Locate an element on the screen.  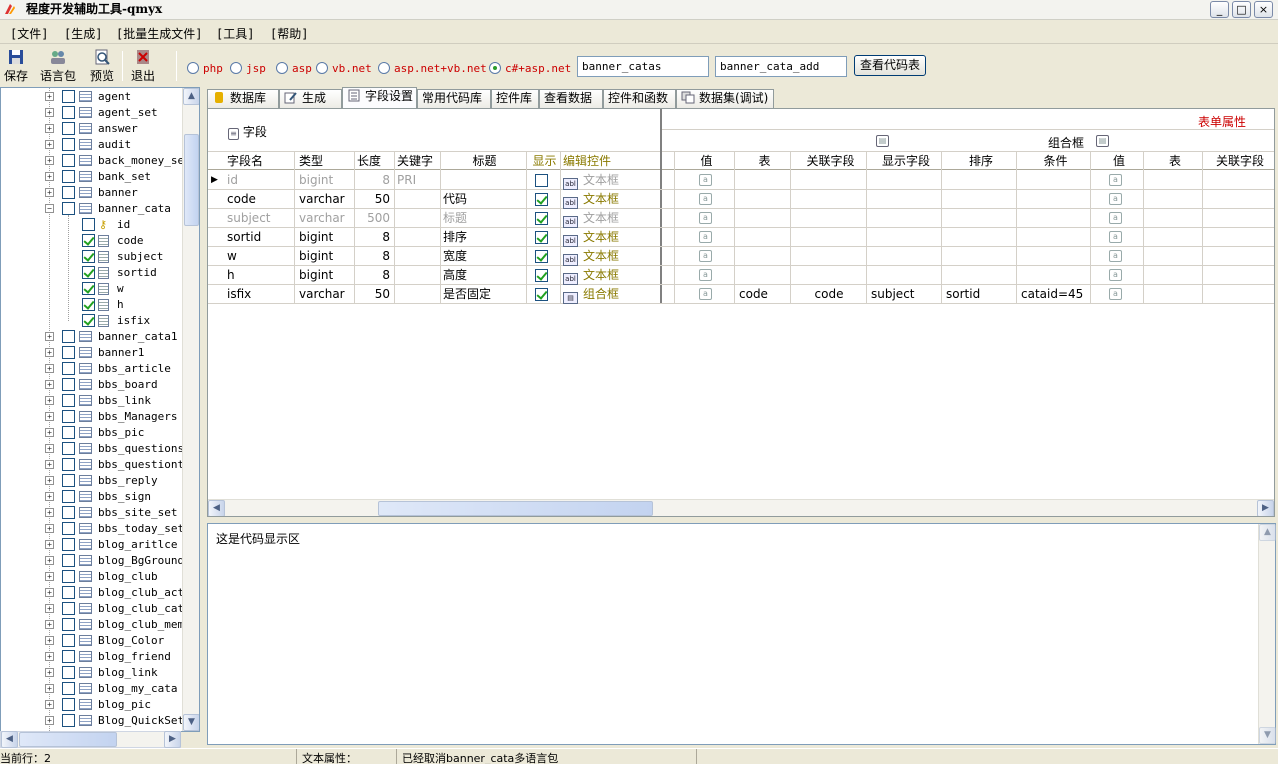
tab-1: 生成 is located at coordinates (310, 98).